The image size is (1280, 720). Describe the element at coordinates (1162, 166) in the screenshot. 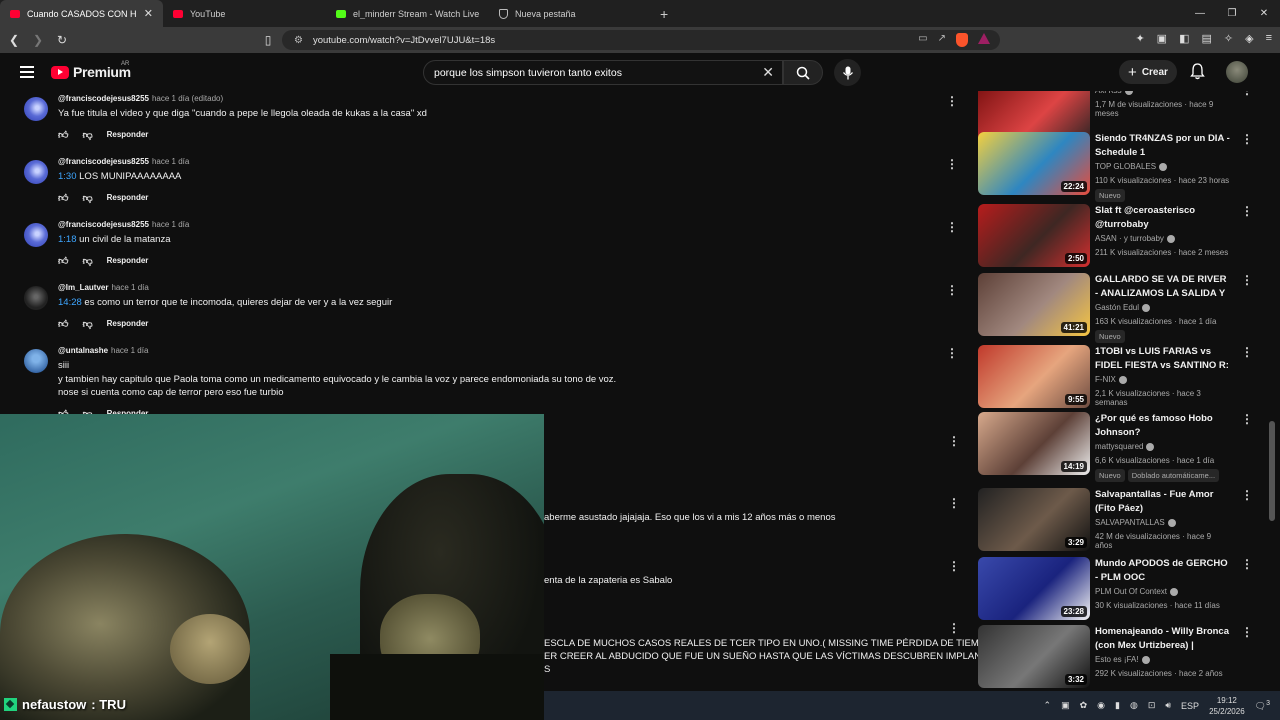

I see `video-channel: TOP GLOBALES` at that location.